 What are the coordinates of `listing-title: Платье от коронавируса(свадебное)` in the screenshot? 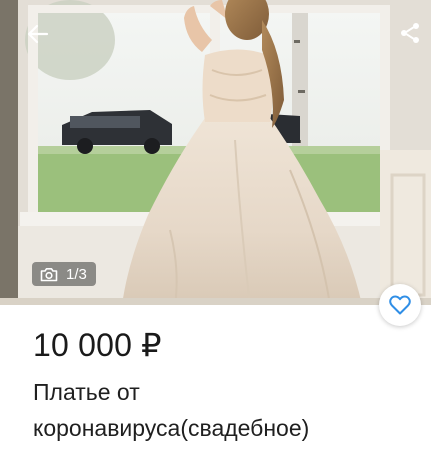 It's located at (223, 410).